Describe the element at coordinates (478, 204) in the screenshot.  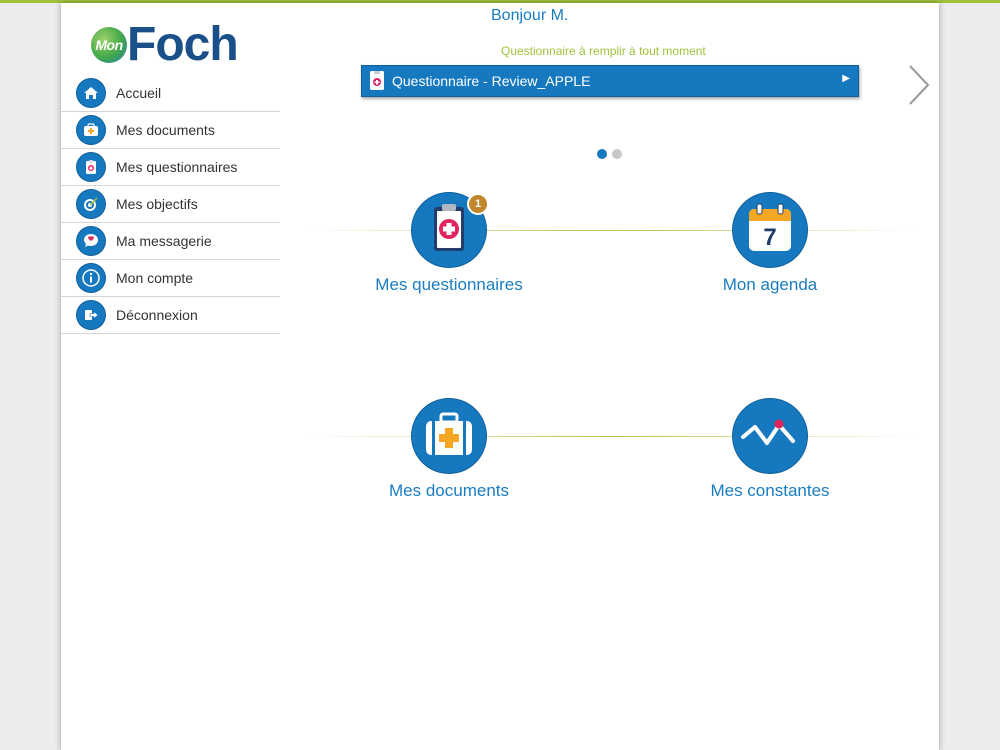
I see `notification-badge: 1` at that location.